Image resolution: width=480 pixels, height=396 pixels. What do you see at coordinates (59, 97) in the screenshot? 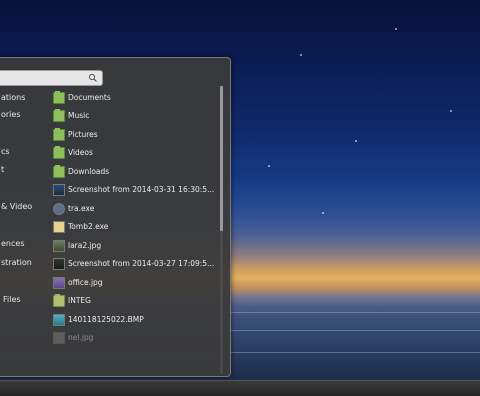
I see `folder-documents-icon` at bounding box center [59, 97].